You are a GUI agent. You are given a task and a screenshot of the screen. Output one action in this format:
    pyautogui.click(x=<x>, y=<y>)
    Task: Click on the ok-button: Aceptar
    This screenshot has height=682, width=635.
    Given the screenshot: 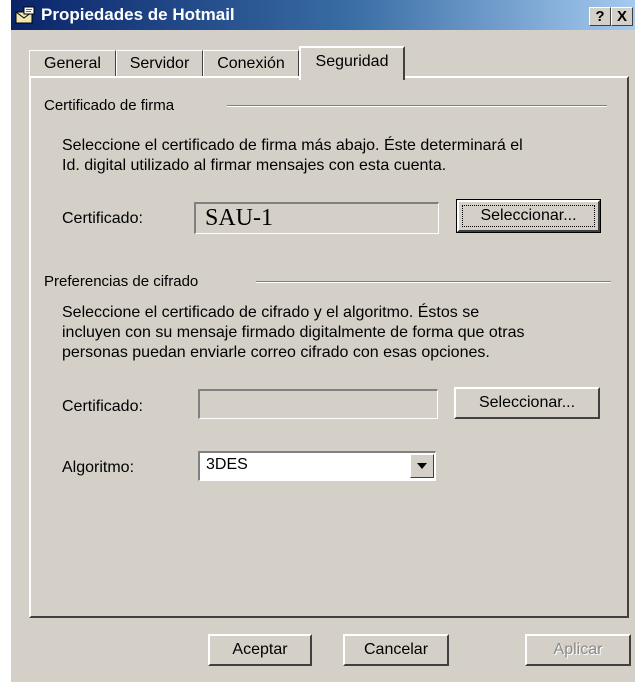 What is the action you would take?
    pyautogui.click(x=260, y=650)
    